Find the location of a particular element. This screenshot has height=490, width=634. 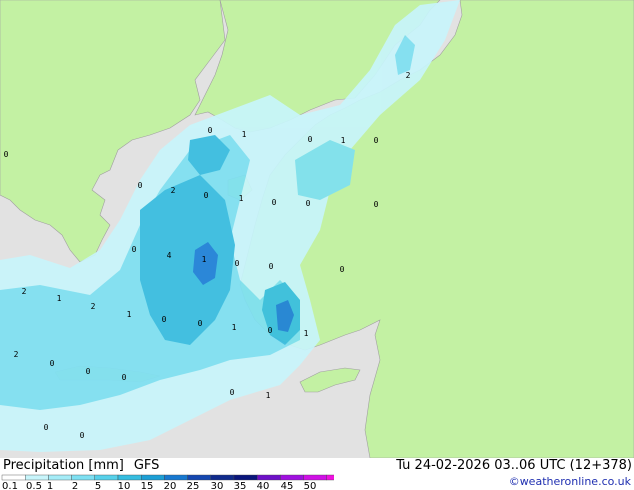

legend-tick-label: 2 is located at coordinates (75, 485).